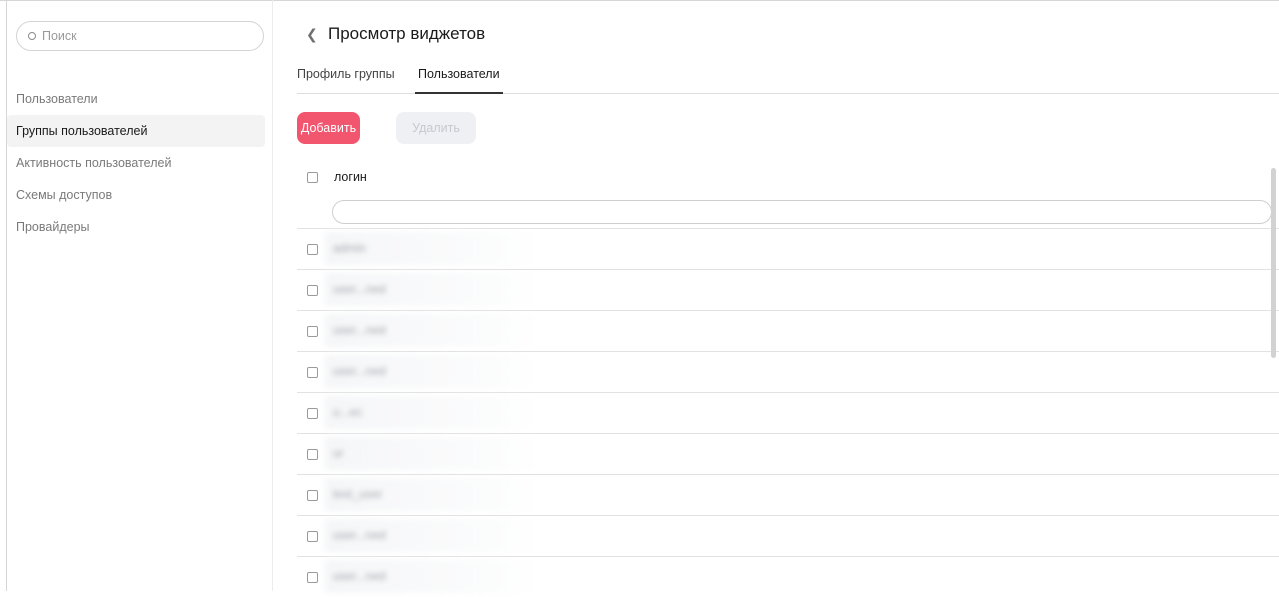  I want to click on column-header-login: логин, so click(350, 177).